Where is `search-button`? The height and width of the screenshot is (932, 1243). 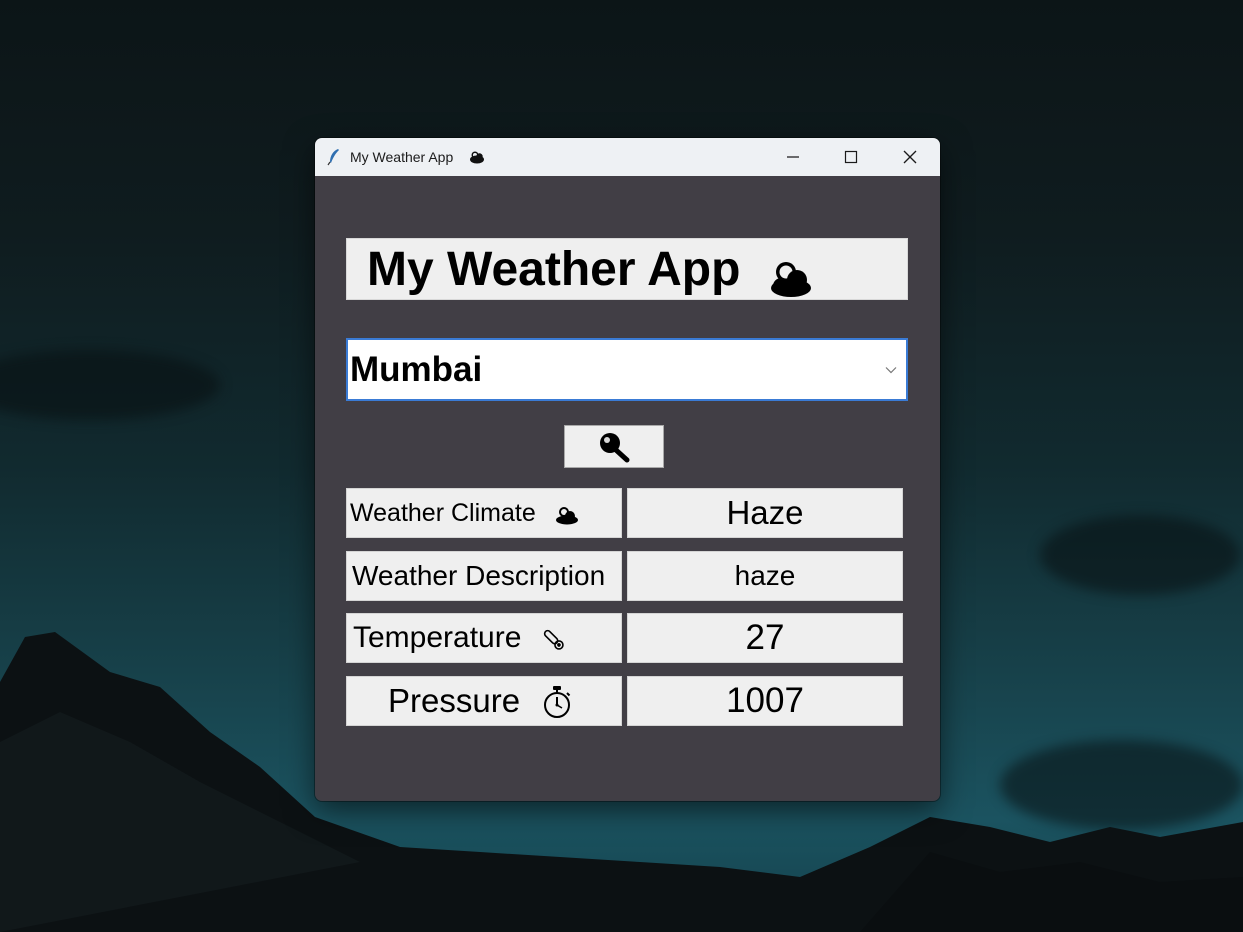
search-button is located at coordinates (614, 446).